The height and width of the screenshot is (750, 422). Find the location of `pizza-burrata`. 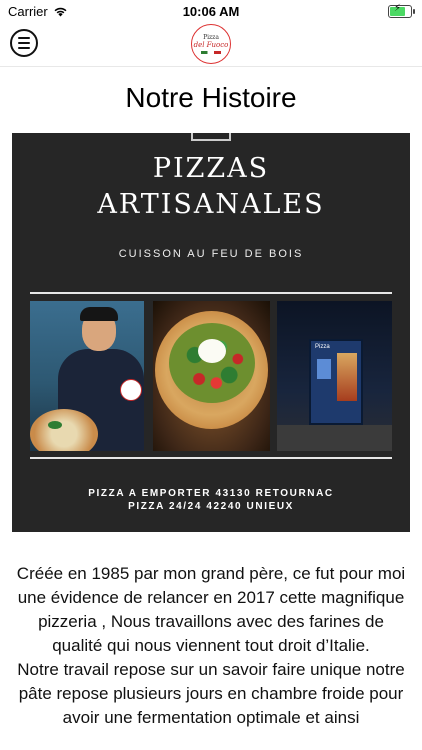

pizza-burrata is located at coordinates (212, 351).